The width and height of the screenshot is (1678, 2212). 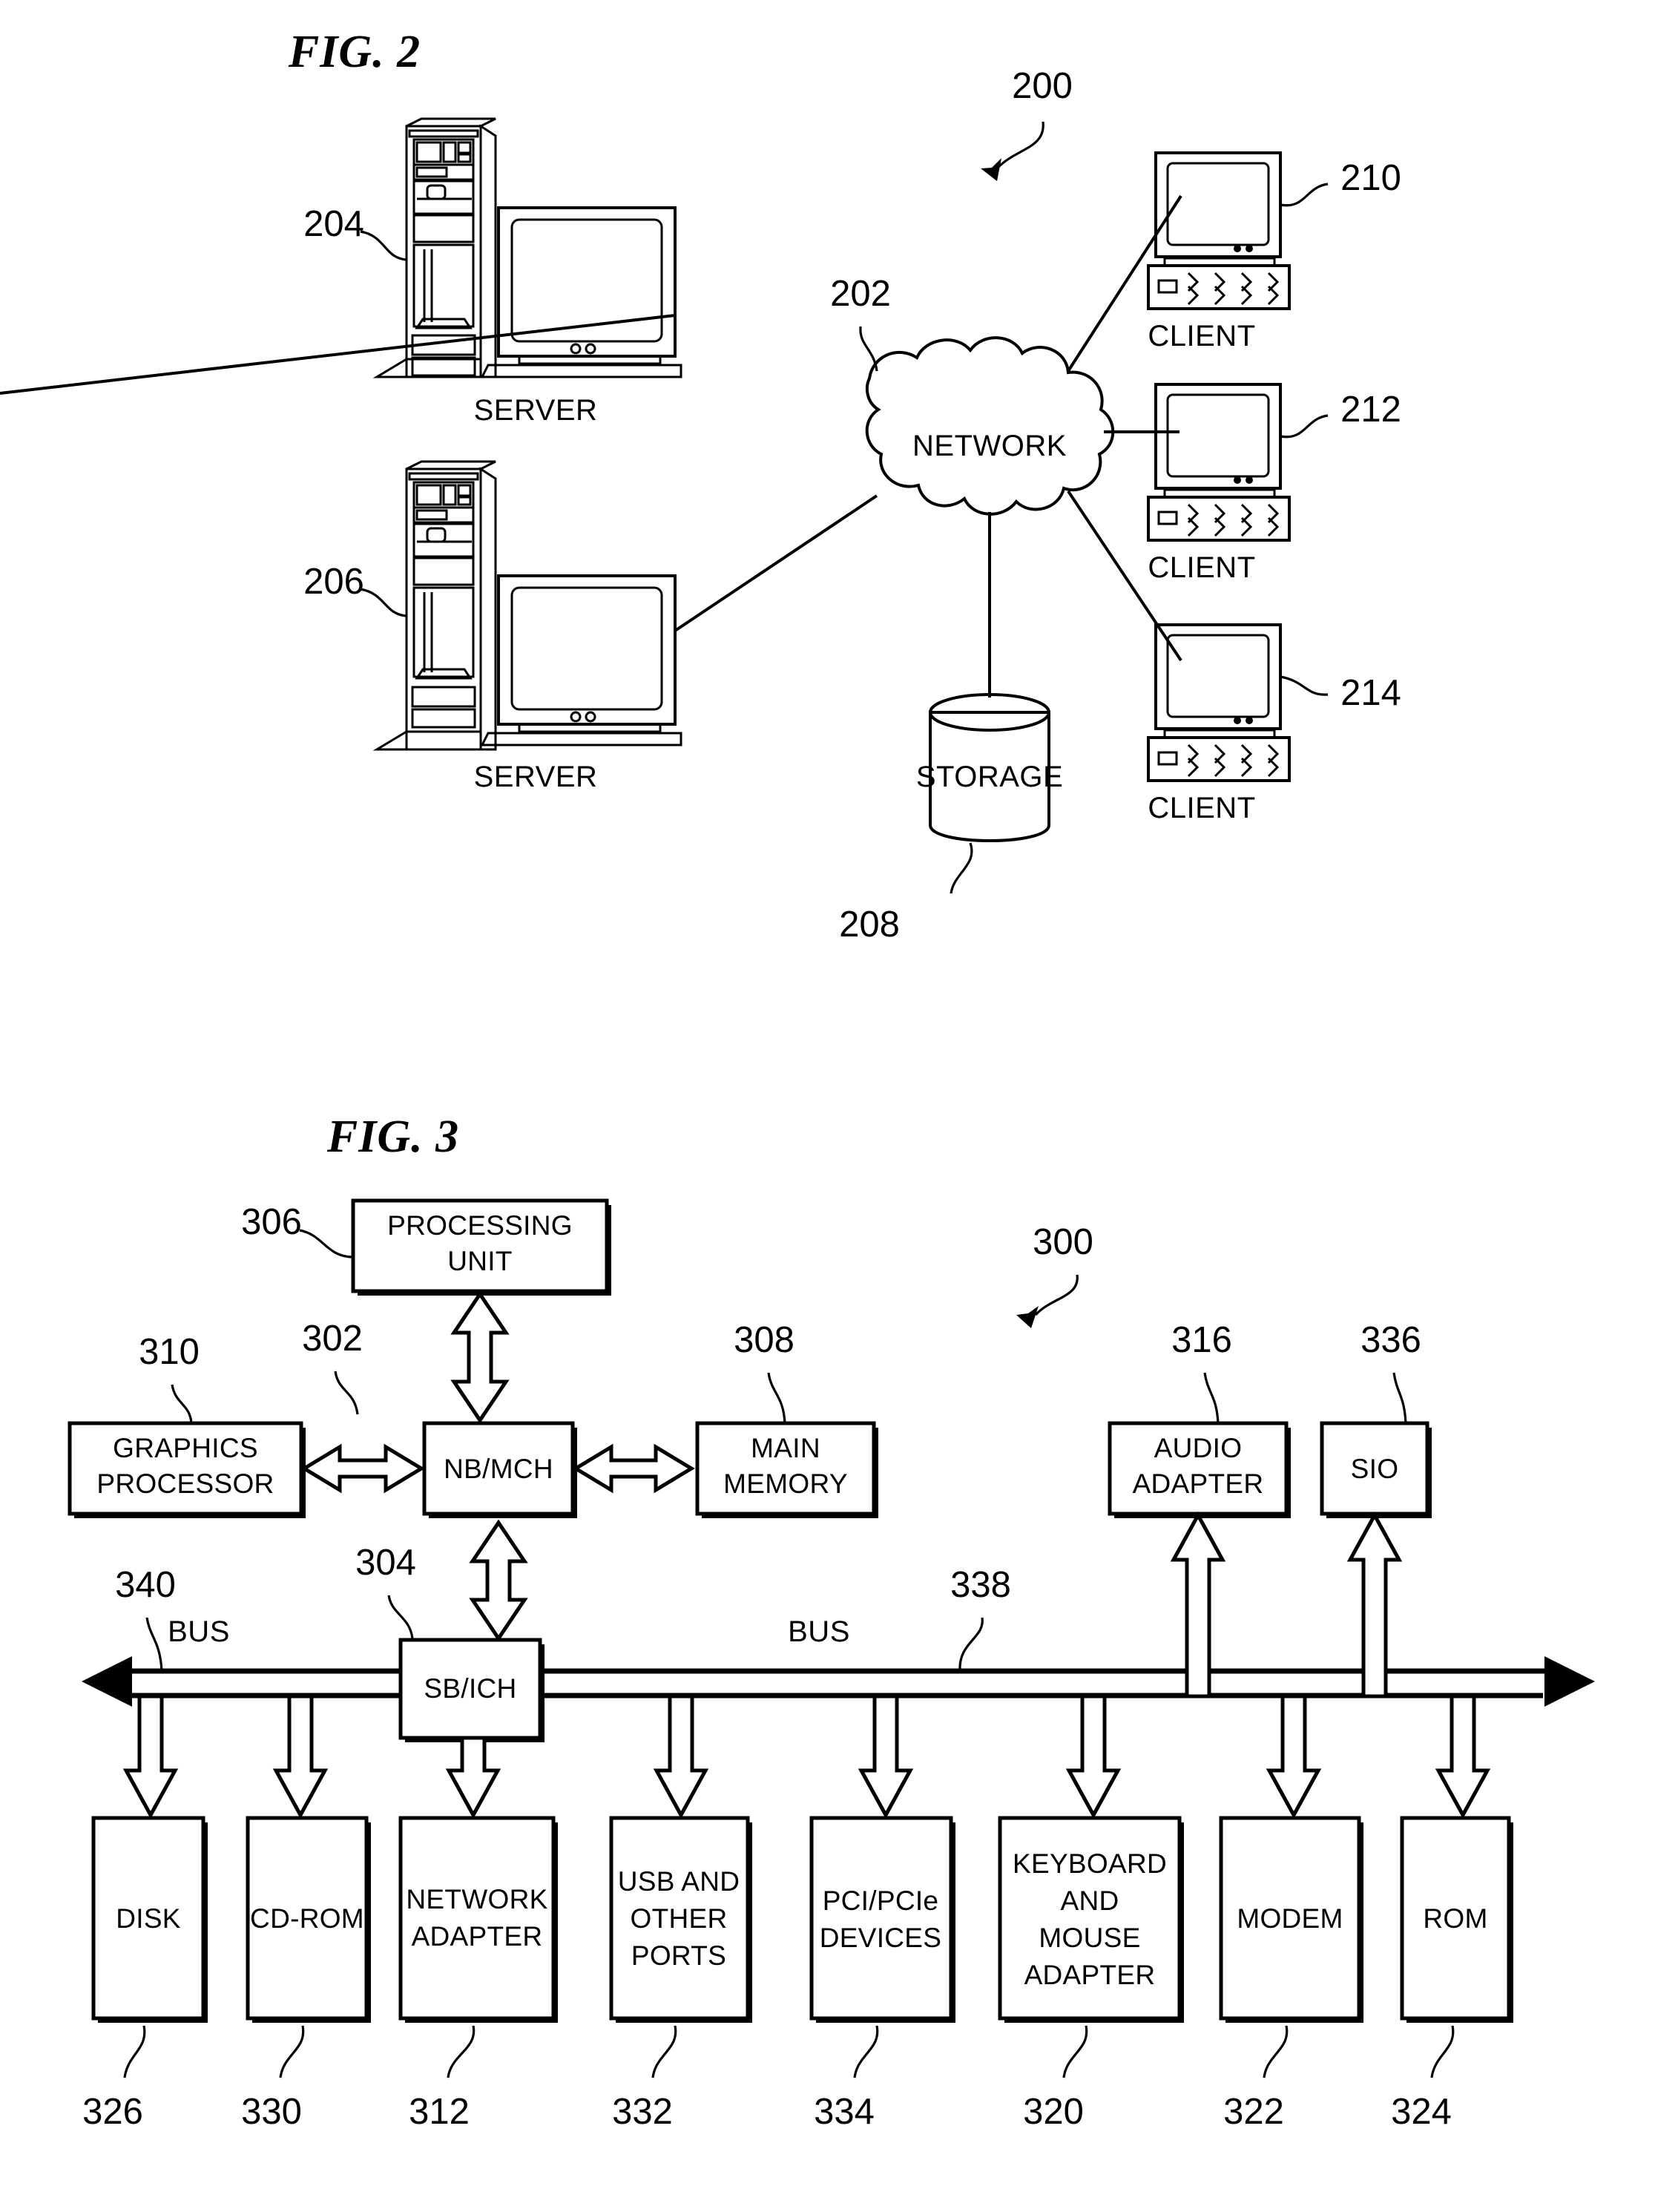 What do you see at coordinates (764, 1340) in the screenshot?
I see `main-memory-ref: 308` at bounding box center [764, 1340].